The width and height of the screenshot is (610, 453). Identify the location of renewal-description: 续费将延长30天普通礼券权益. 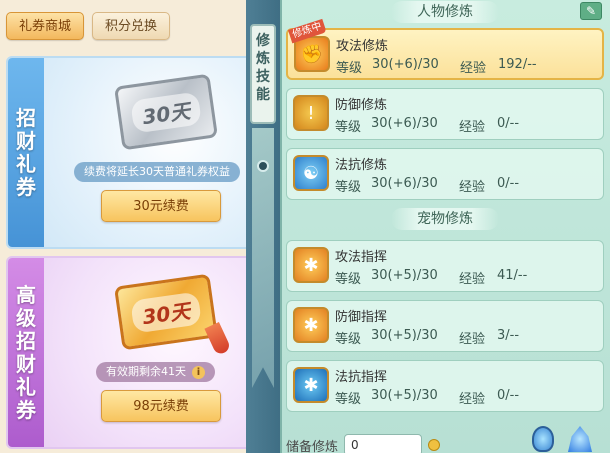
(157, 172).